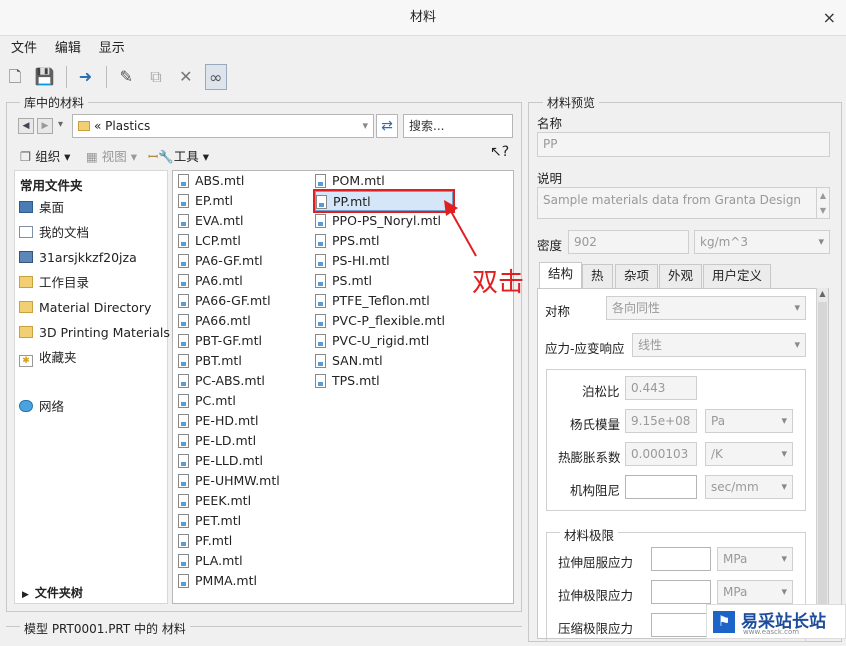 The image size is (846, 646). Describe the element at coordinates (156, 77) in the screenshot. I see `copy-icon: ⧉` at that location.